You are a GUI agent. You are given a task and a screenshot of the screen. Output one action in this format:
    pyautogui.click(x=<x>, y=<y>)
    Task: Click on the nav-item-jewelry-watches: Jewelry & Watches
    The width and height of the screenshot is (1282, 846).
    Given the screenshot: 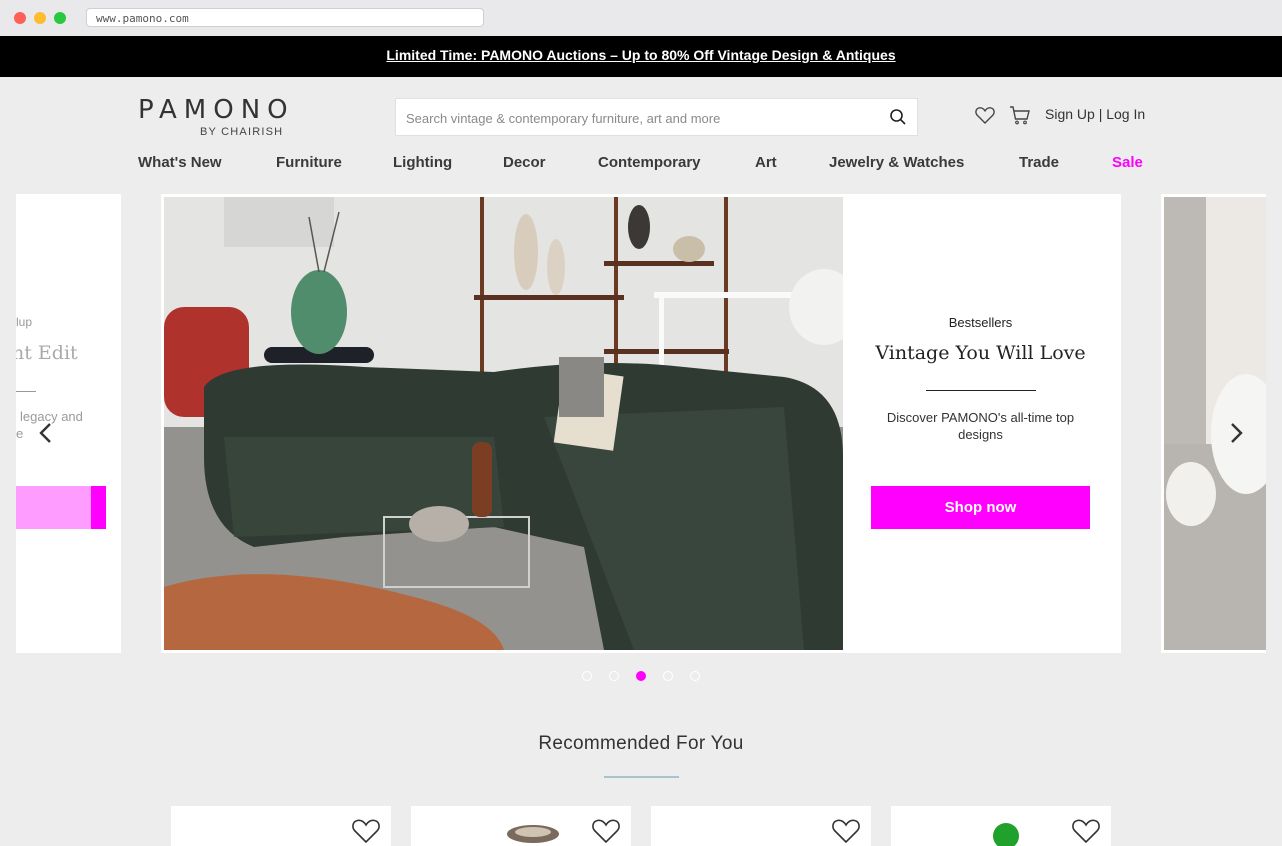 What is the action you would take?
    pyautogui.click(x=896, y=162)
    